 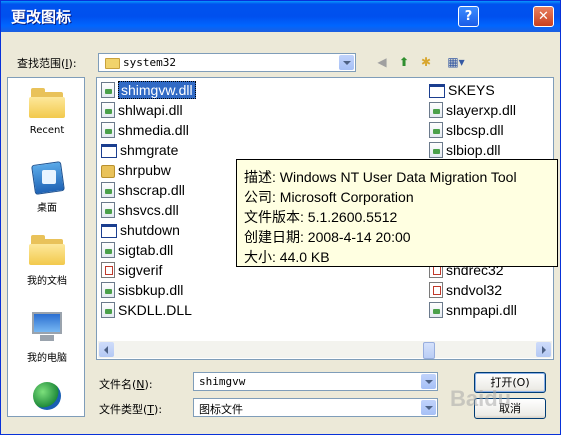 I want to click on list-item: SKEYS, so click(x=462, y=90).